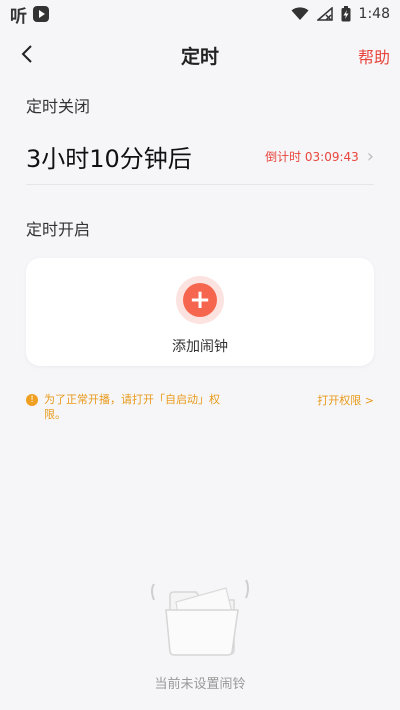 The image size is (400, 710). What do you see at coordinates (32, 400) in the screenshot?
I see `warning-icon: !` at bounding box center [32, 400].